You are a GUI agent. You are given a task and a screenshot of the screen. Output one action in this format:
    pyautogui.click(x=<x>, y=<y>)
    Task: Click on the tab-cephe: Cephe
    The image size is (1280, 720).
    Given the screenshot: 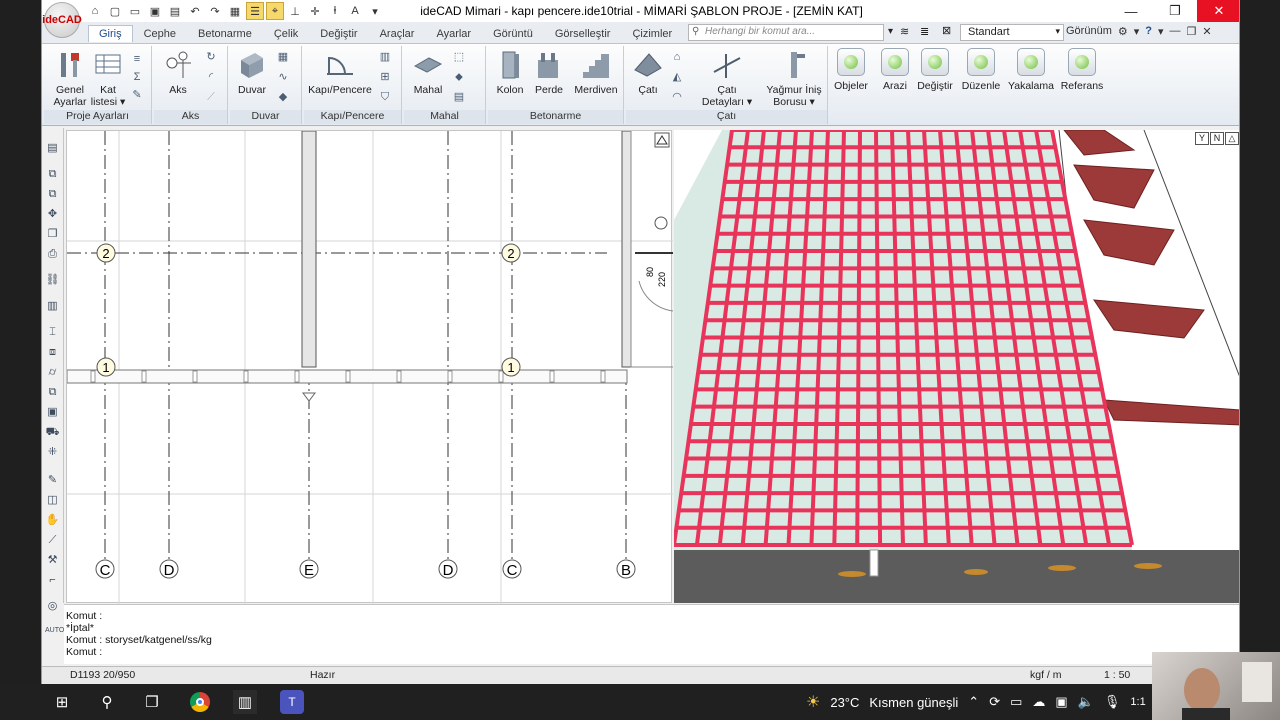 What is the action you would take?
    pyautogui.click(x=160, y=33)
    